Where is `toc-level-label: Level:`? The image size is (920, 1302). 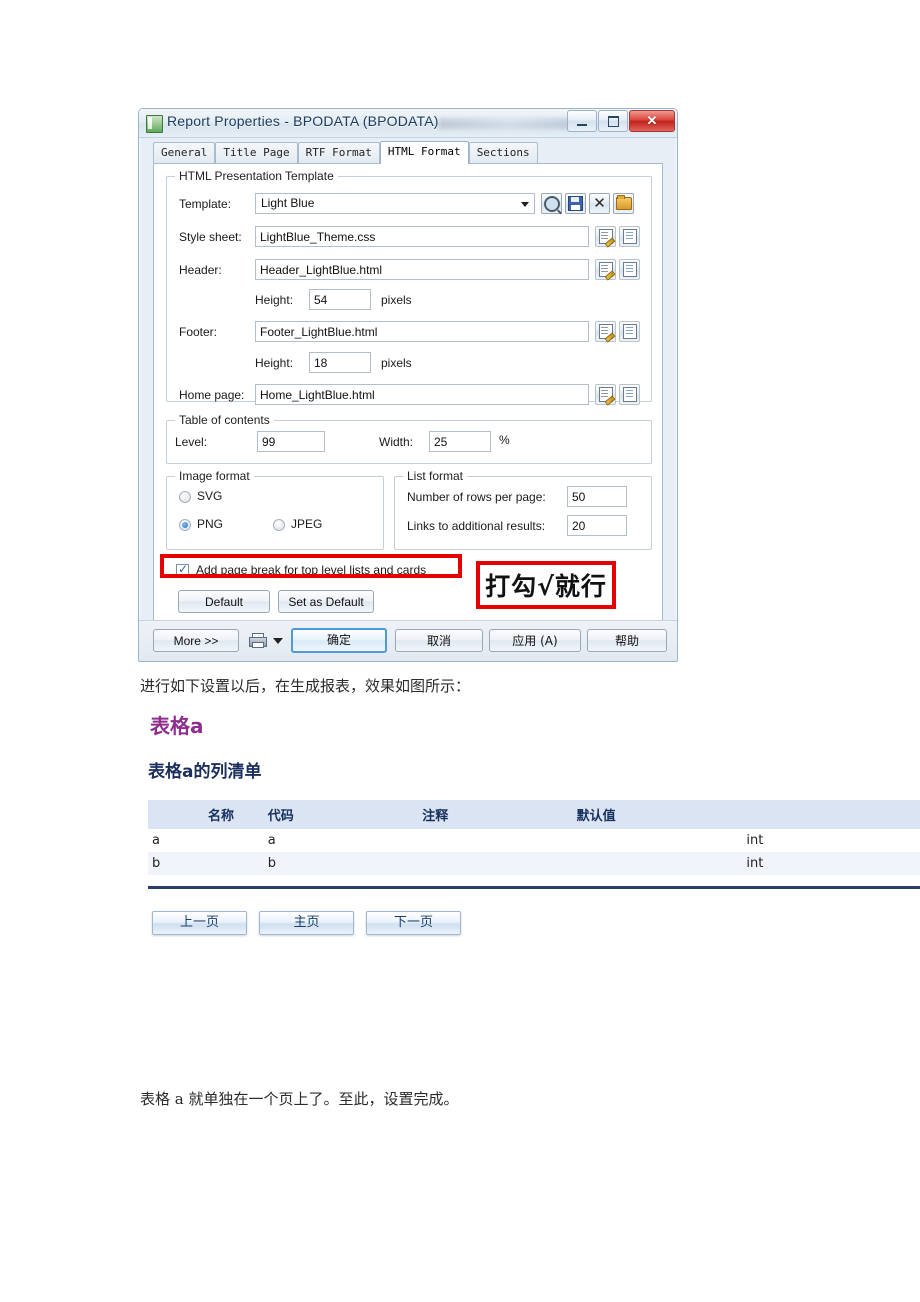
toc-level-label: Level: is located at coordinates (191, 442).